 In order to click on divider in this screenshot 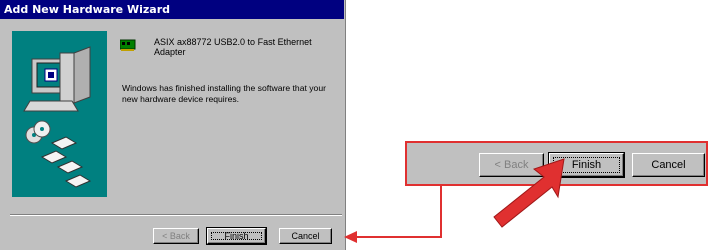, I will do `click(176, 215)`.